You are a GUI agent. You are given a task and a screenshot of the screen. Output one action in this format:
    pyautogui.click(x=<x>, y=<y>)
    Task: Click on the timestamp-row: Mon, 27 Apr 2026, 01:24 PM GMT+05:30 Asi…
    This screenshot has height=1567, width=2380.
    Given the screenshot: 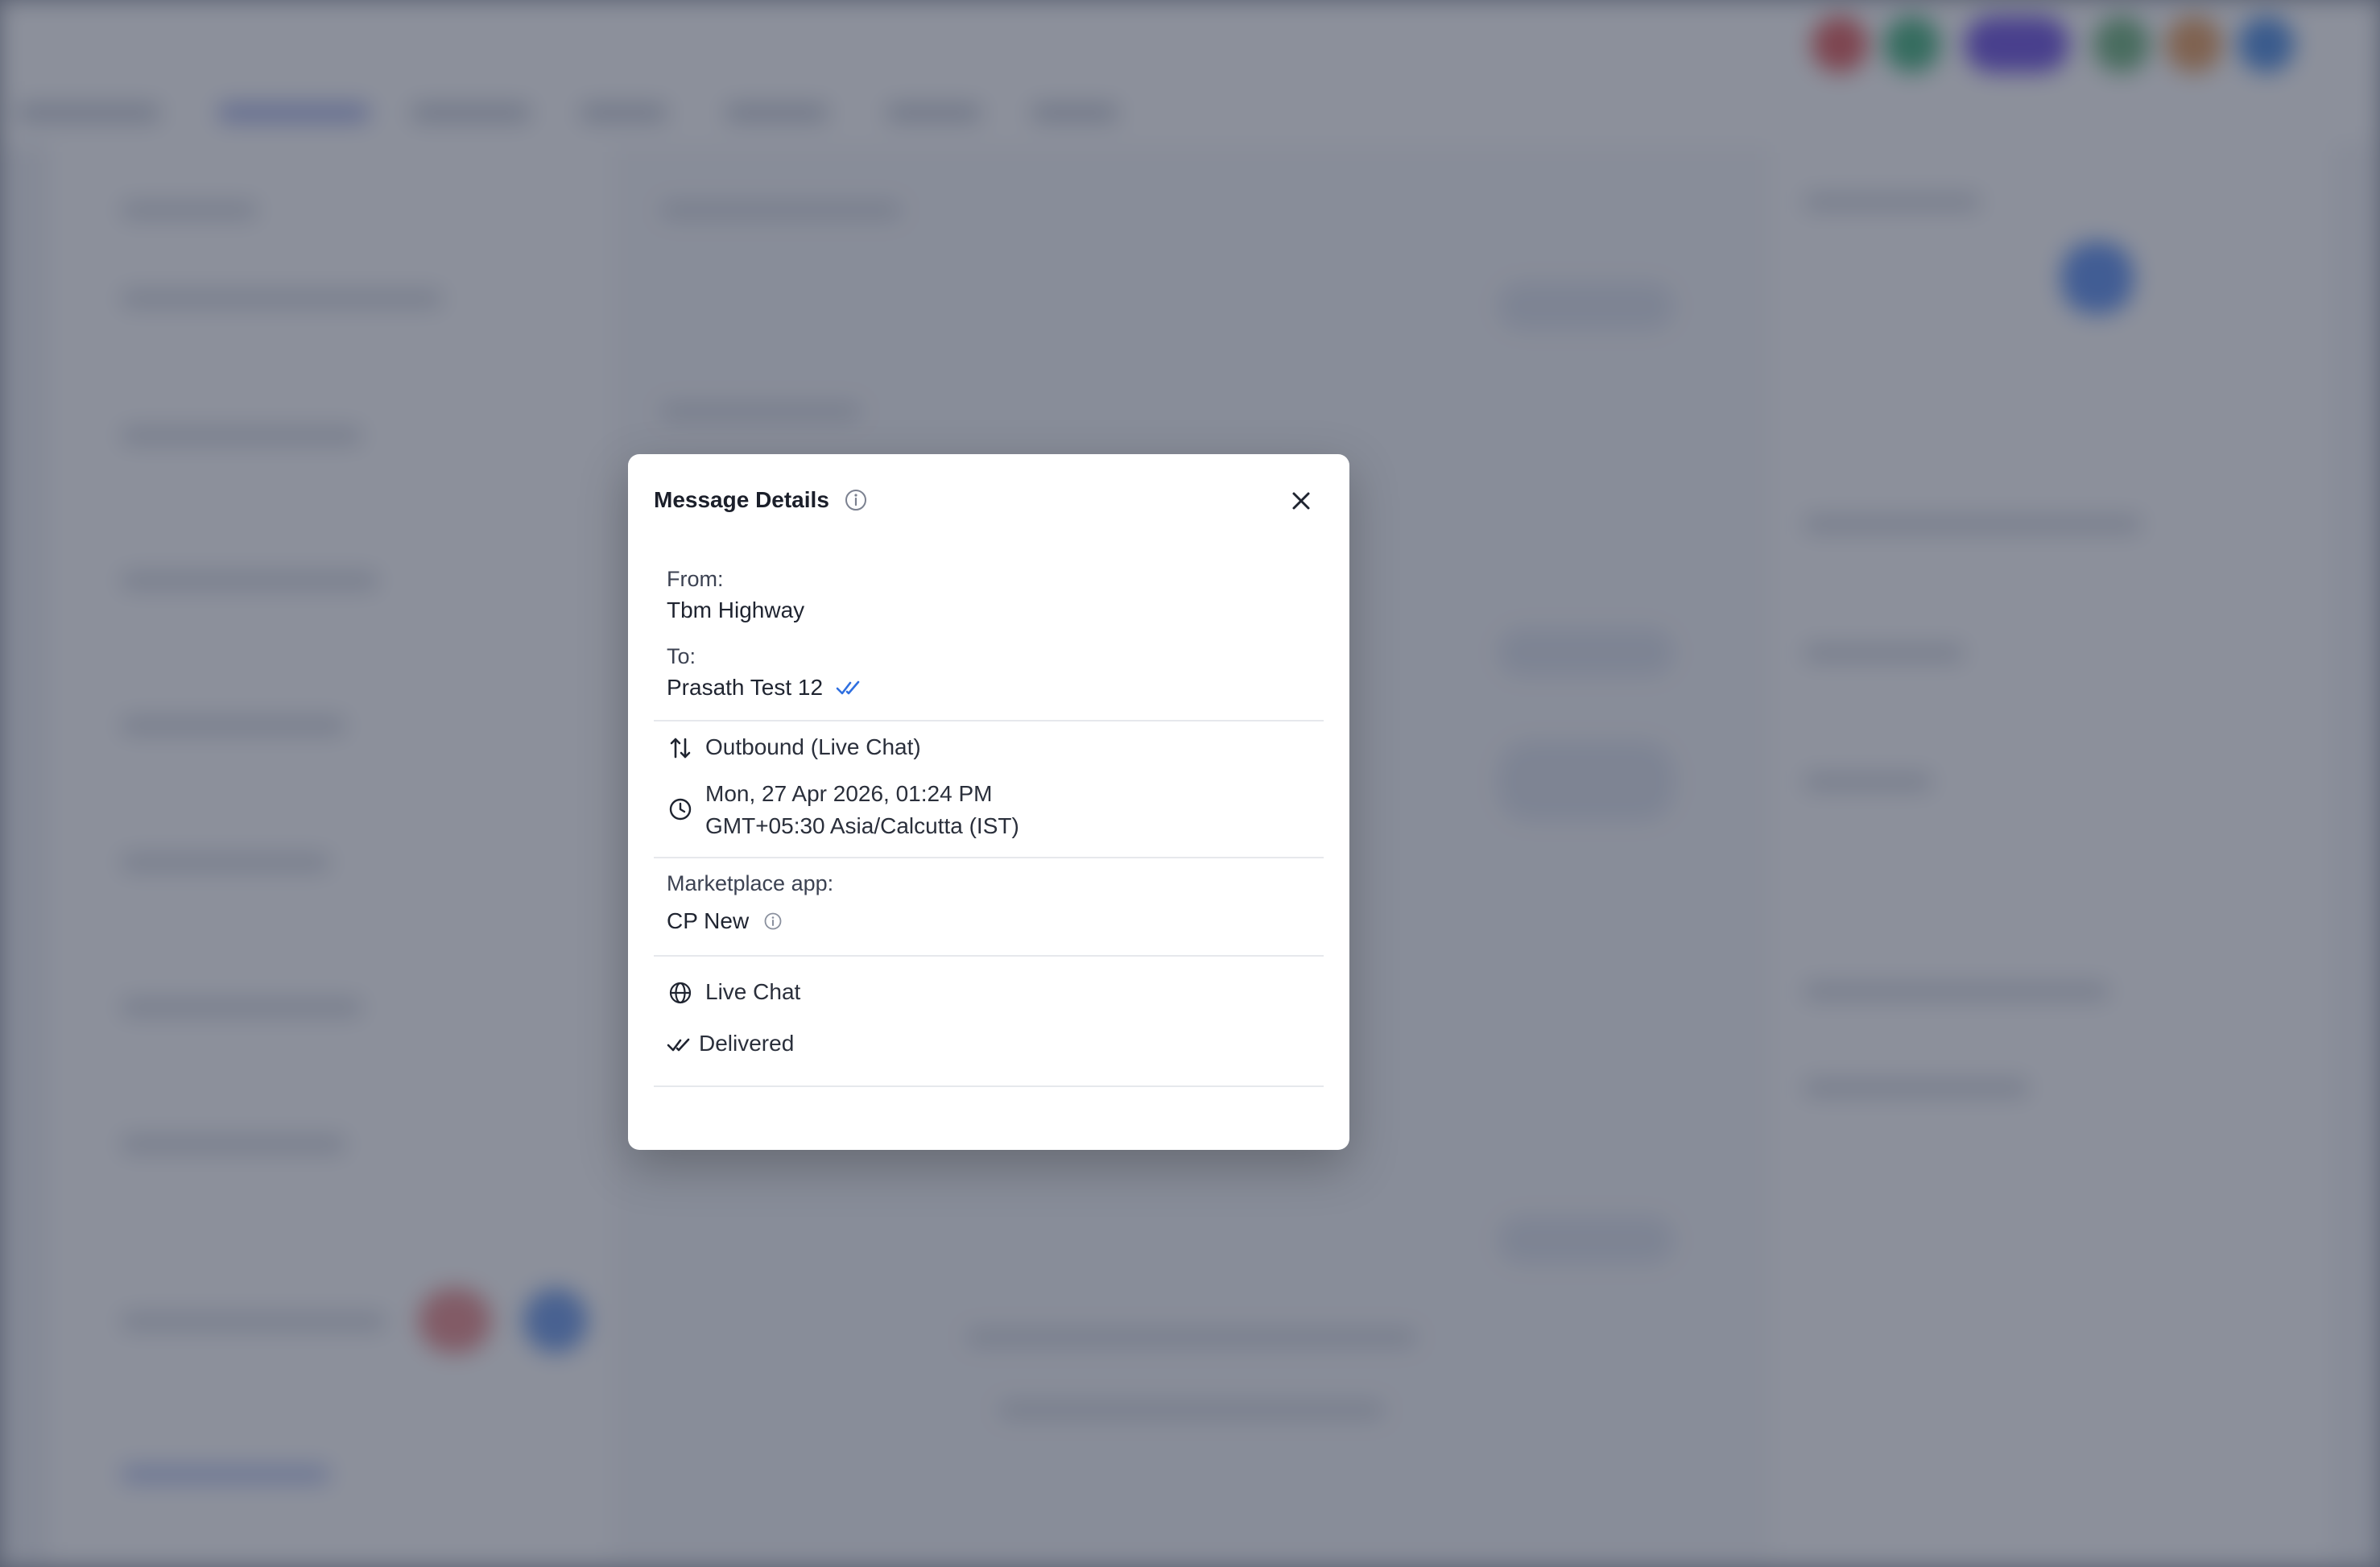 What is the action you would take?
    pyautogui.click(x=843, y=810)
    